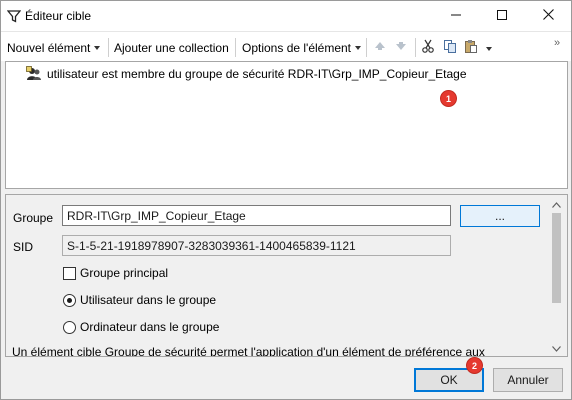 The width and height of the screenshot is (572, 400). Describe the element at coordinates (33, 218) in the screenshot. I see `group-label: Groupe` at that location.